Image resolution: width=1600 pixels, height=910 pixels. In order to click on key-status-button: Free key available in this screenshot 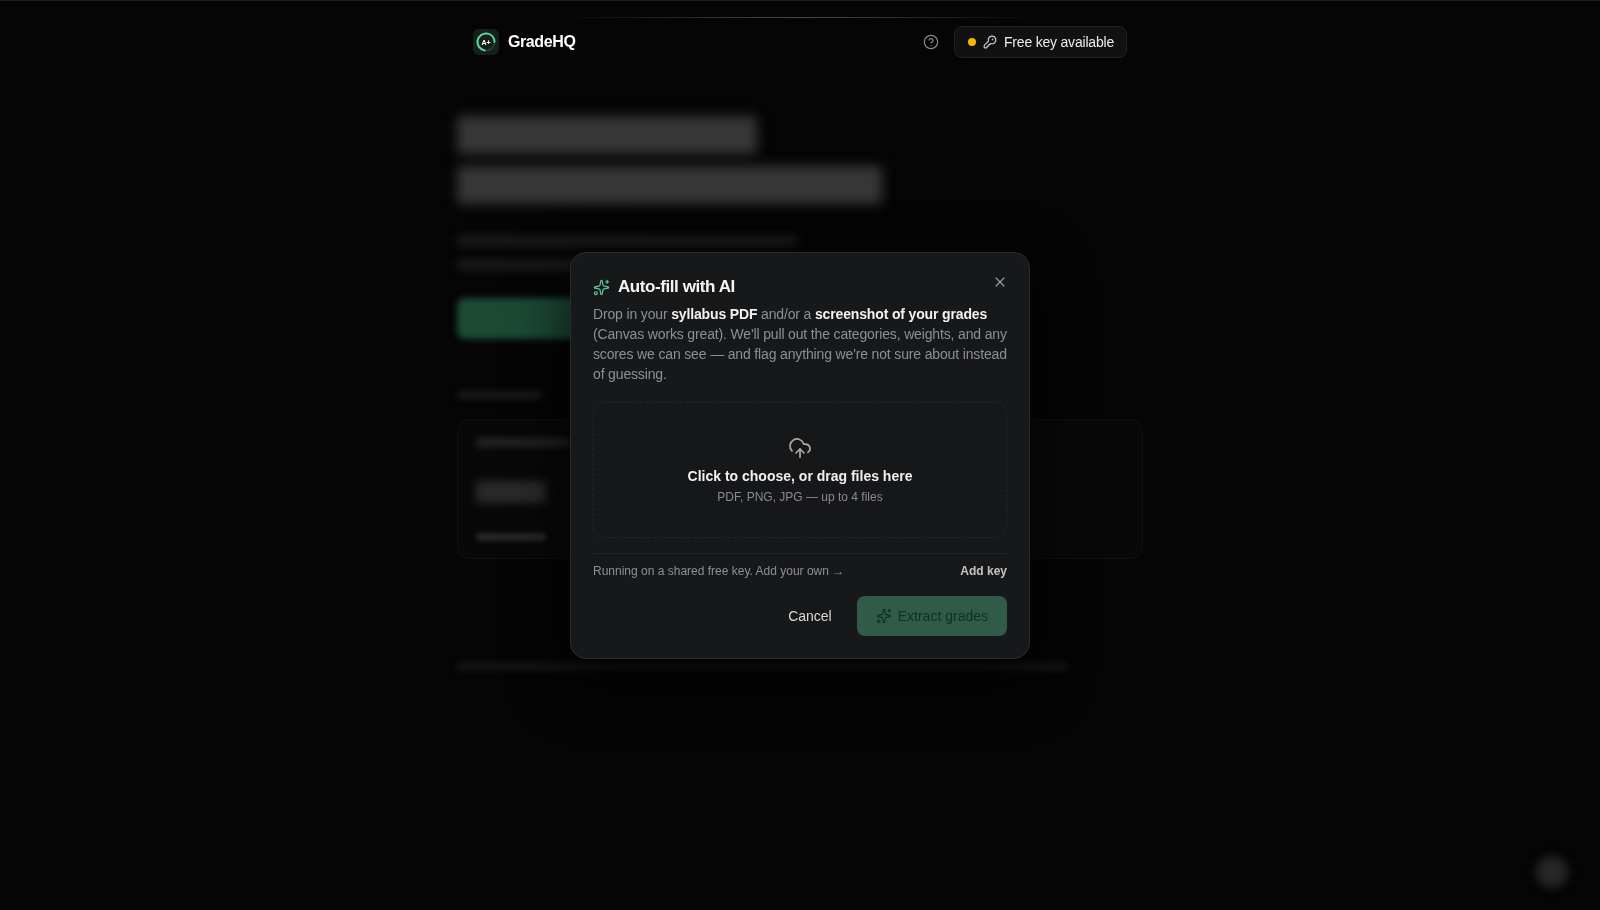, I will do `click(1040, 42)`.